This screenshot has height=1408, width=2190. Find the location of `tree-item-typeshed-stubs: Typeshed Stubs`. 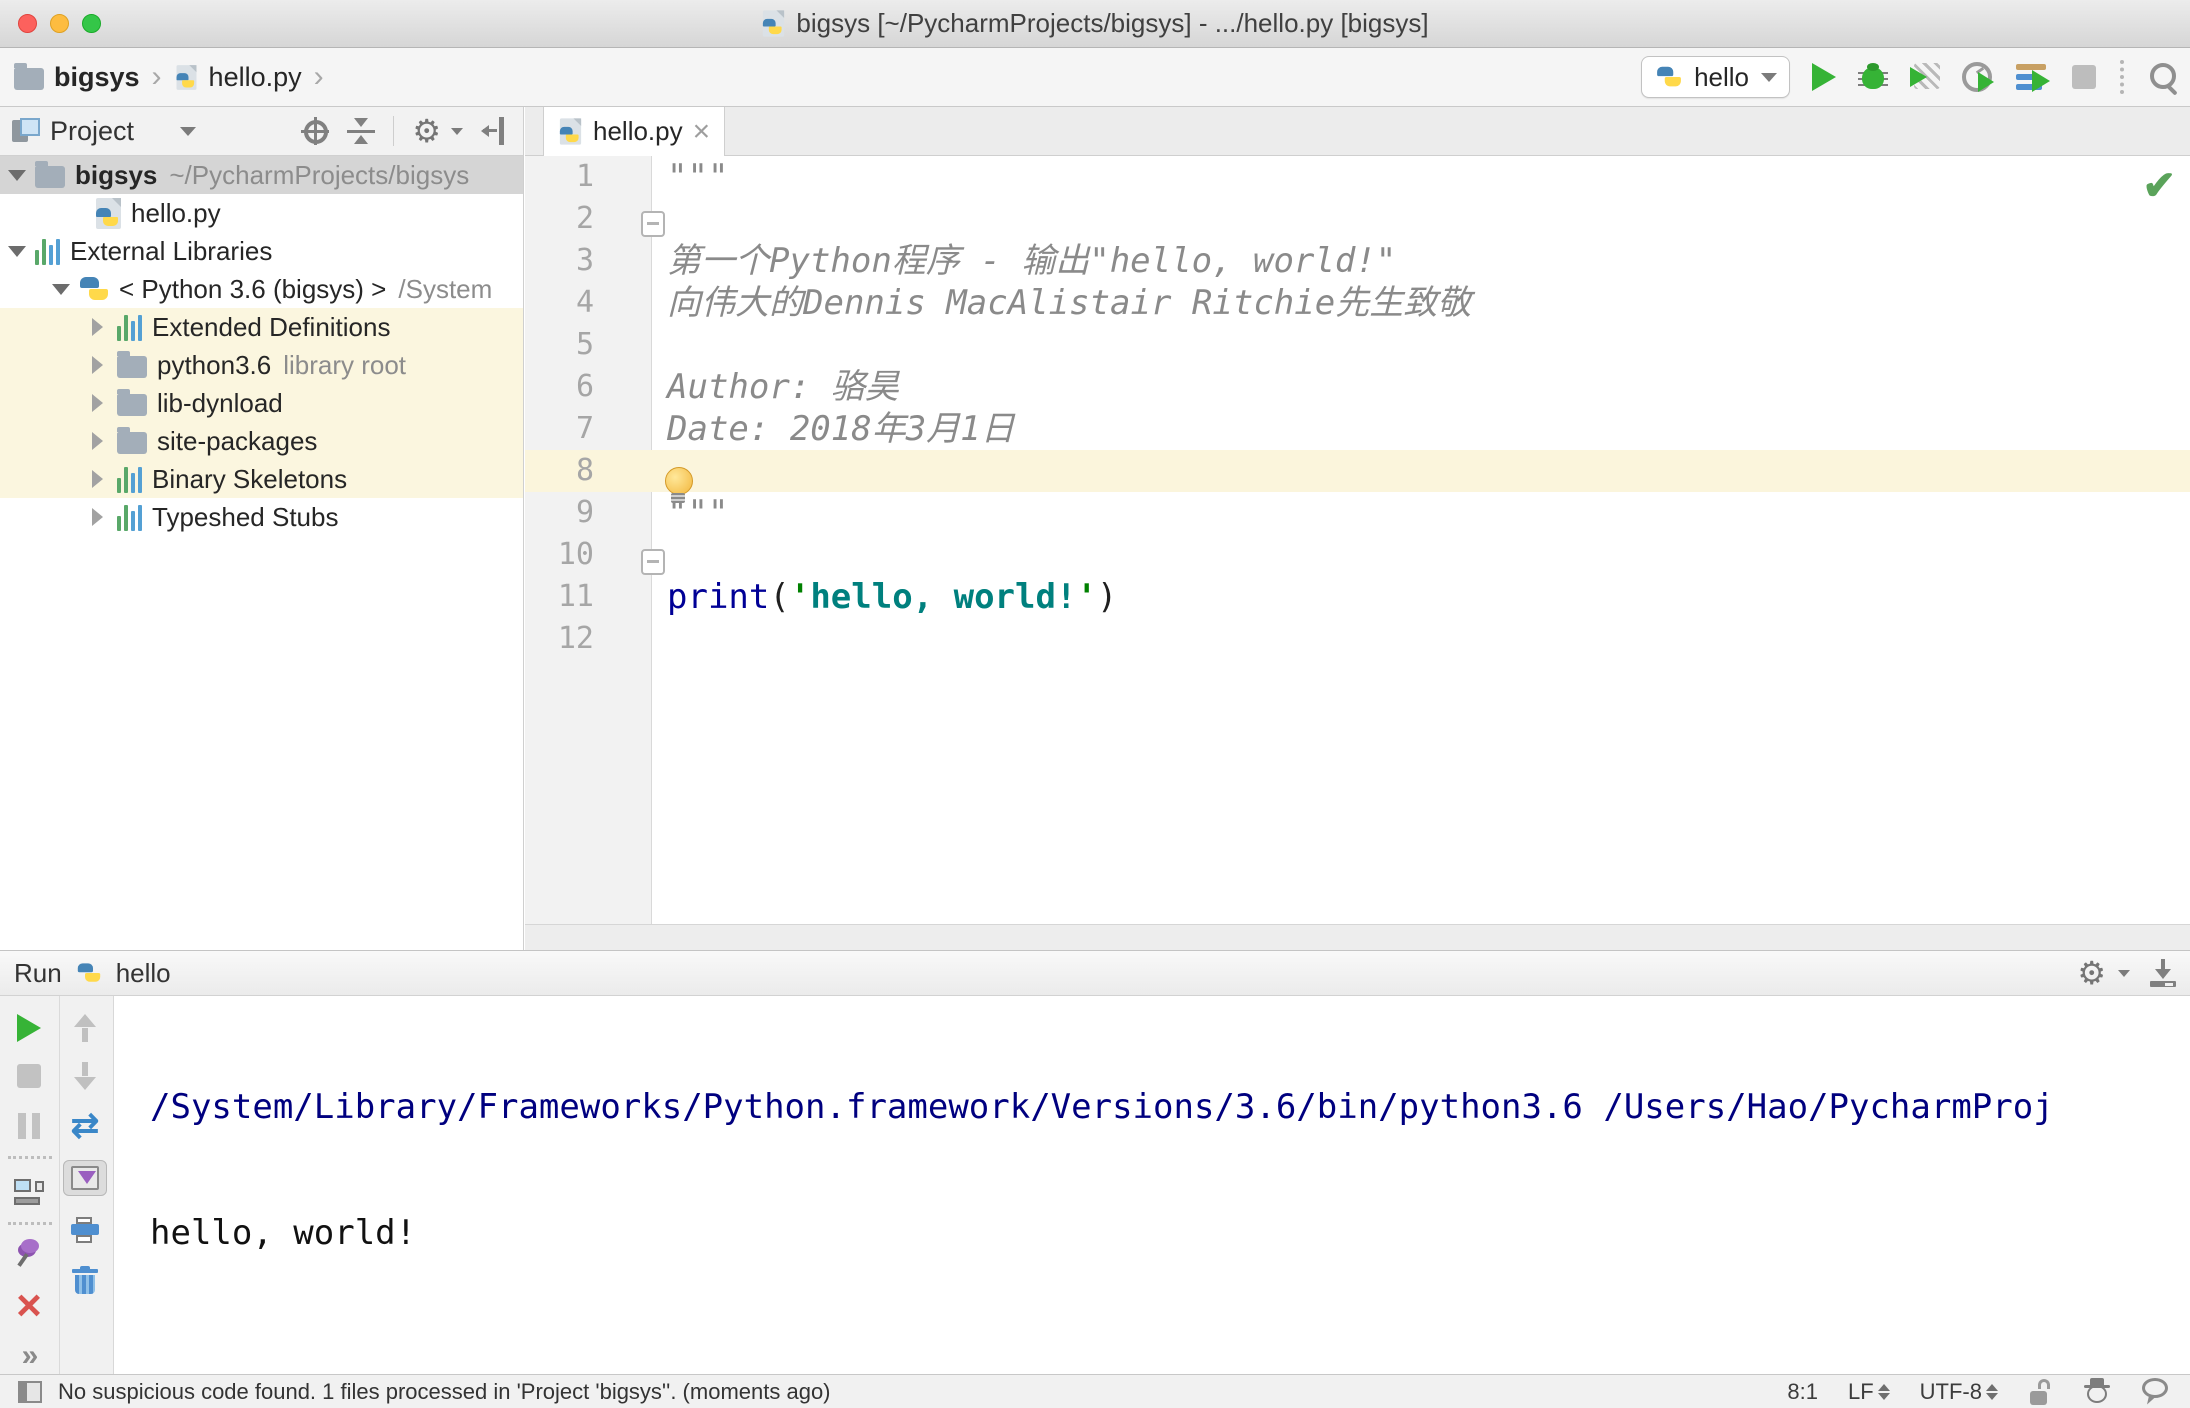

tree-item-typeshed-stubs: Typeshed Stubs is located at coordinates (261, 517).